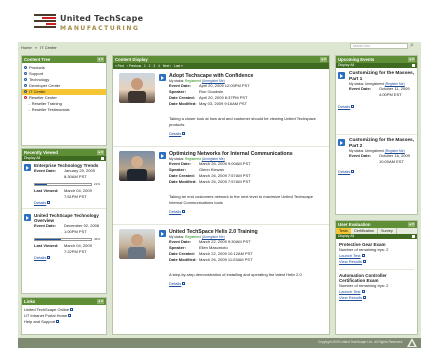  I want to click on footer-logo-icon, so click(412, 342).